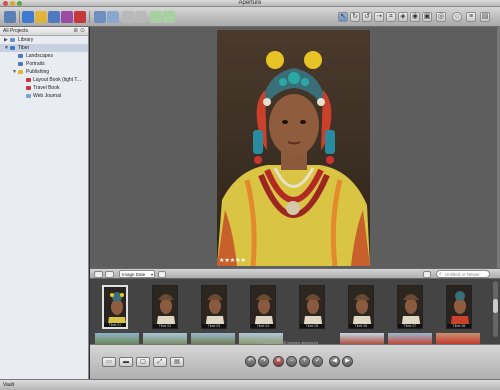  I want to click on loupe-tool-icon: ◎, so click(441, 17).